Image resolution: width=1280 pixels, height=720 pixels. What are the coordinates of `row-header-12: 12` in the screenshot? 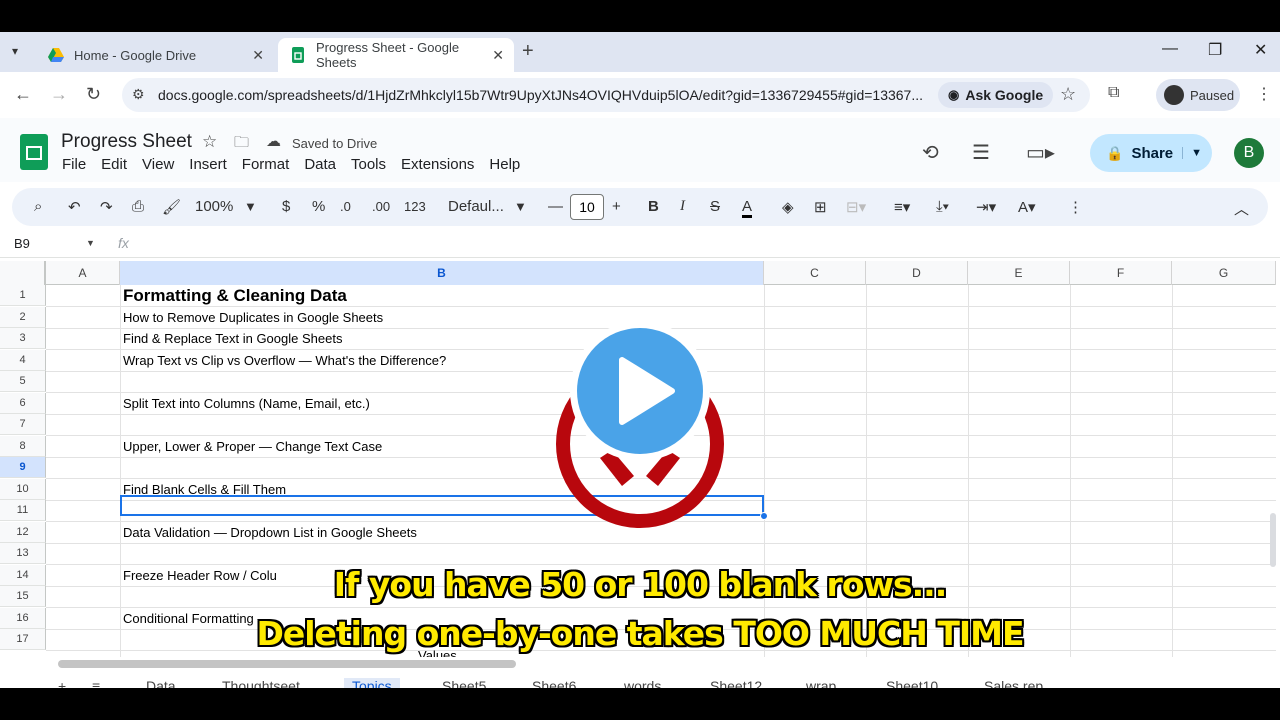 It's located at (23, 532).